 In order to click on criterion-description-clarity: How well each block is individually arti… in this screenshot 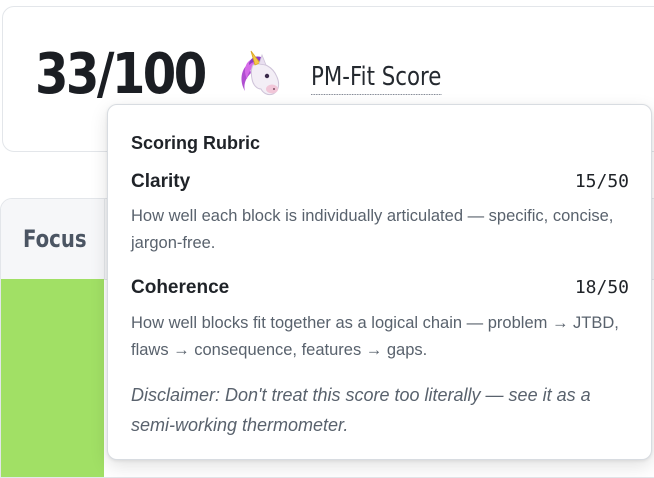, I will do `click(372, 229)`.